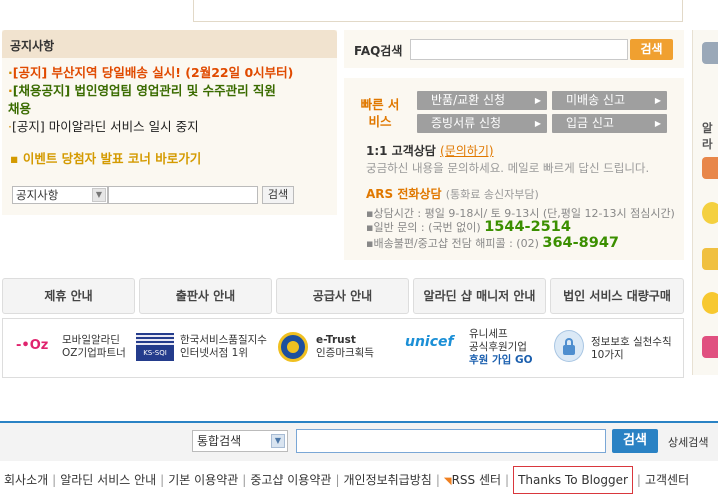 This screenshot has width=718, height=502. What do you see at coordinates (170, 91) in the screenshot?
I see `notice-item-2: ·[채용공지] 법인영업팀 영업관리 및 수주관리 직원` at bounding box center [170, 91].